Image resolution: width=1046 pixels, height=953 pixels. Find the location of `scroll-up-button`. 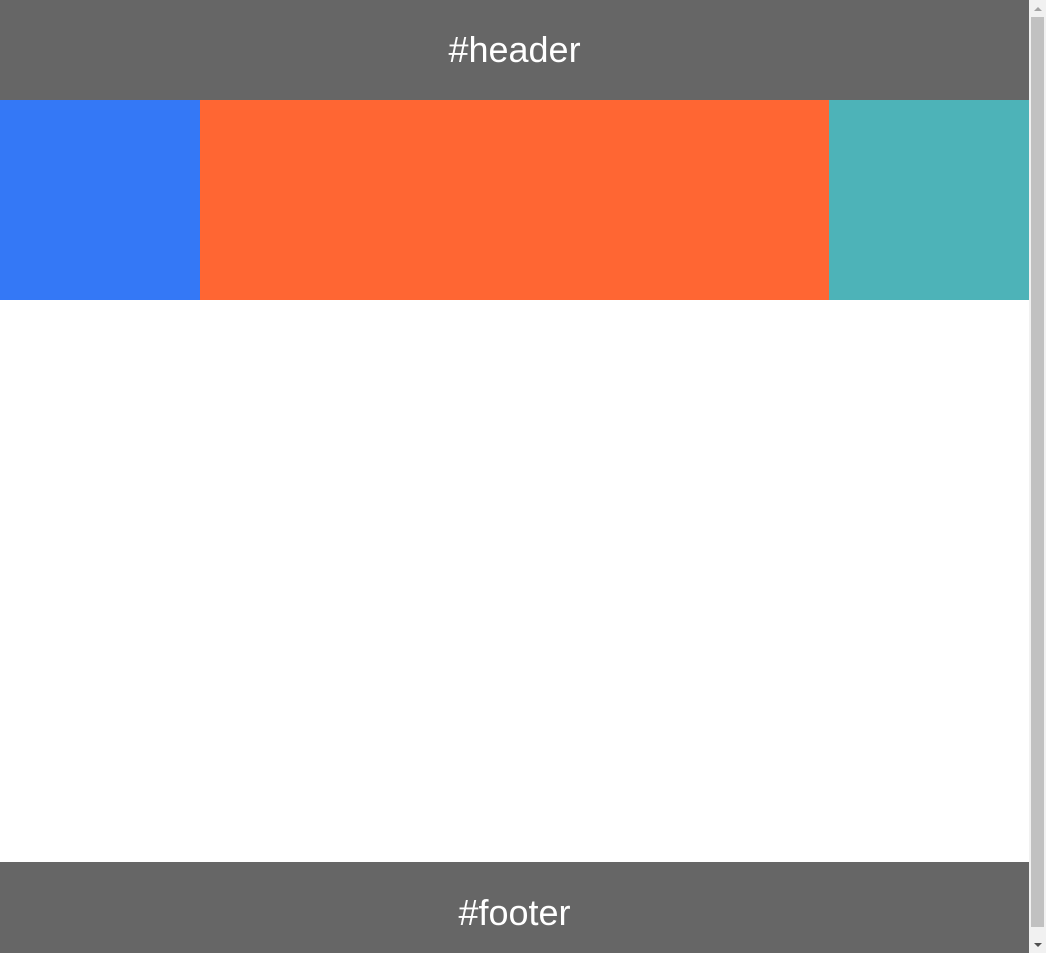

scroll-up-button is located at coordinates (1037, 8).